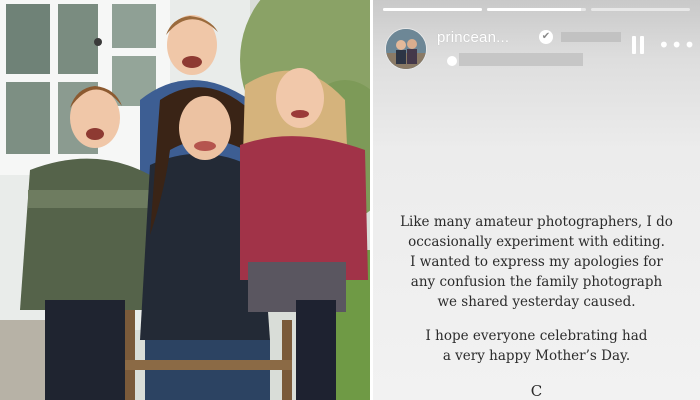 Image resolution: width=700 pixels, height=400 pixels. I want to click on verified-badge-icon: ✔, so click(546, 37).